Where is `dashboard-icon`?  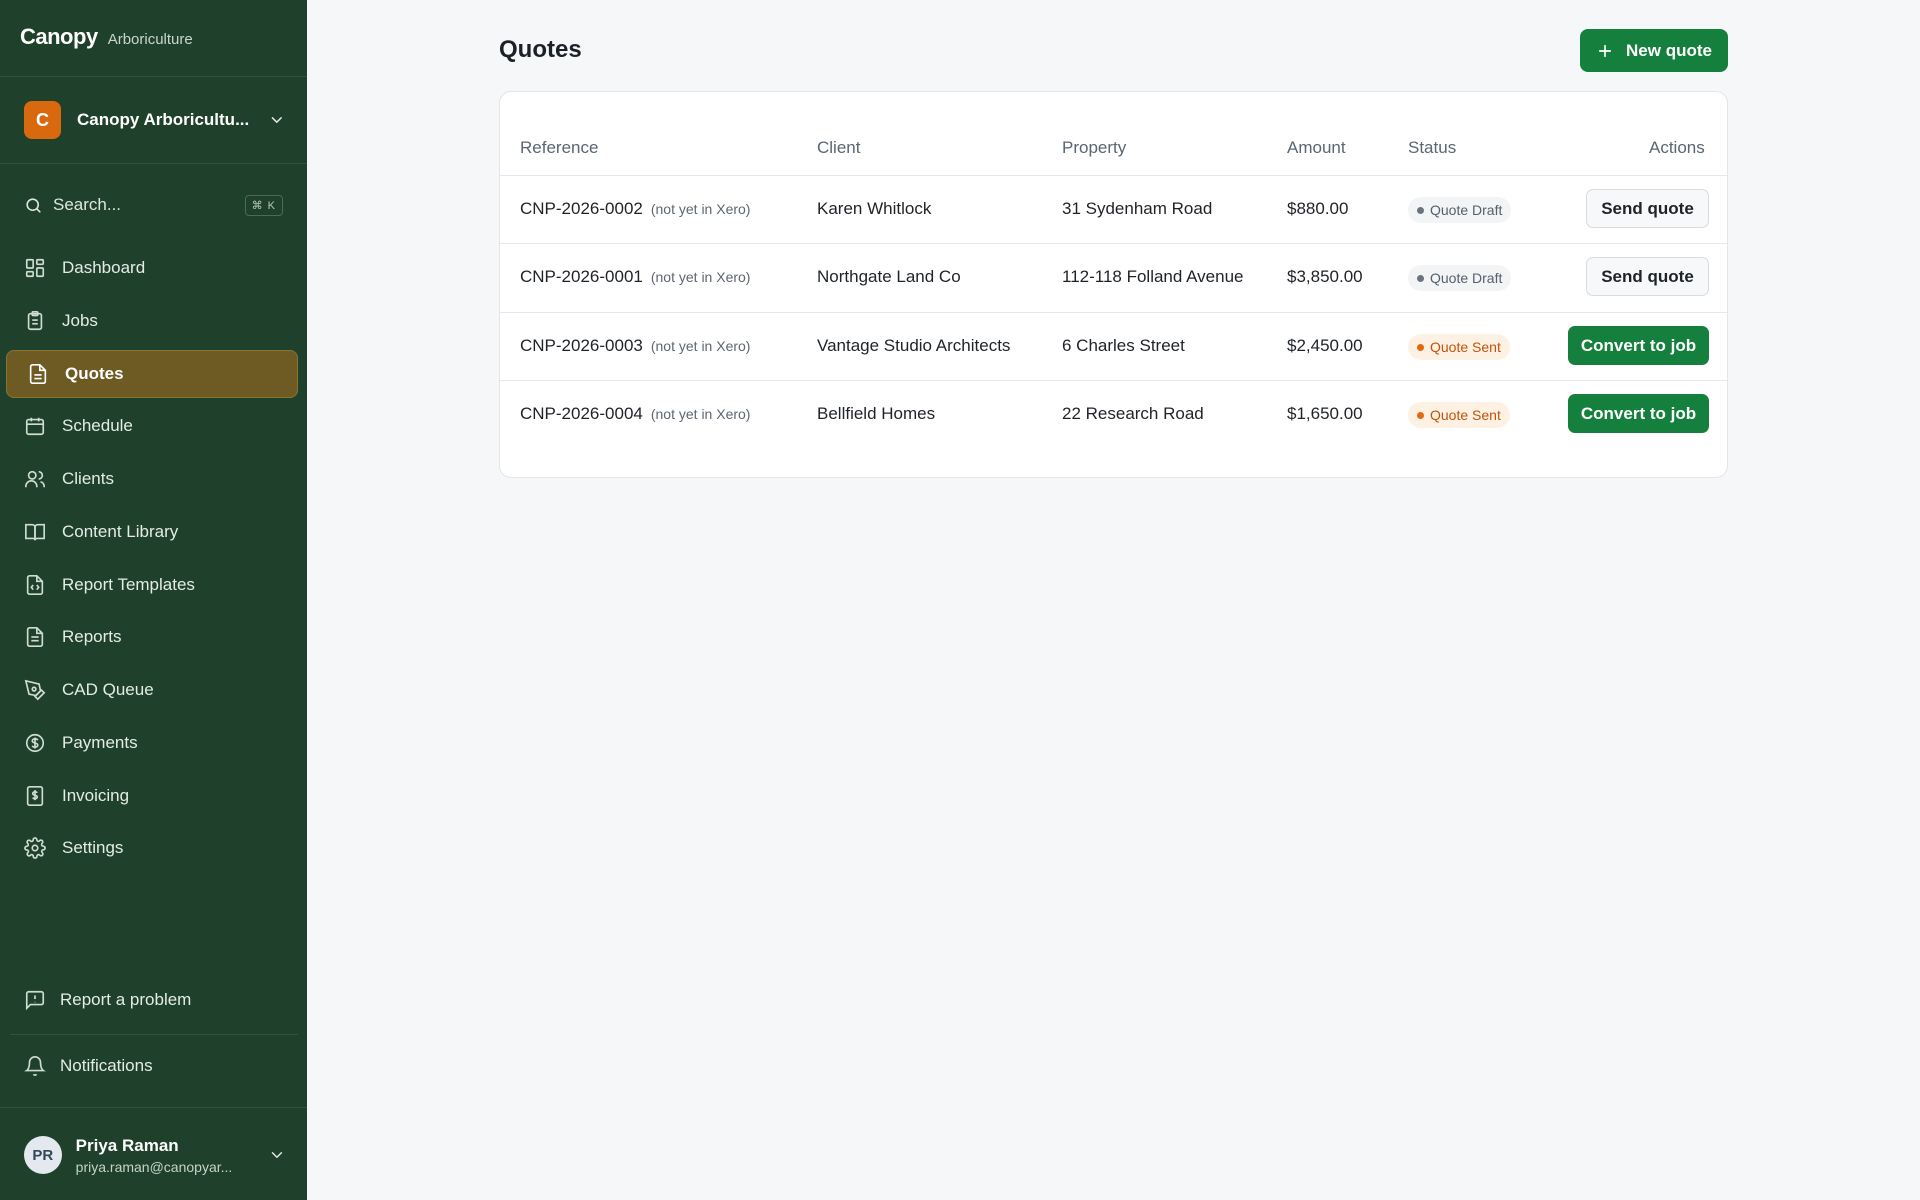
dashboard-icon is located at coordinates (35, 268).